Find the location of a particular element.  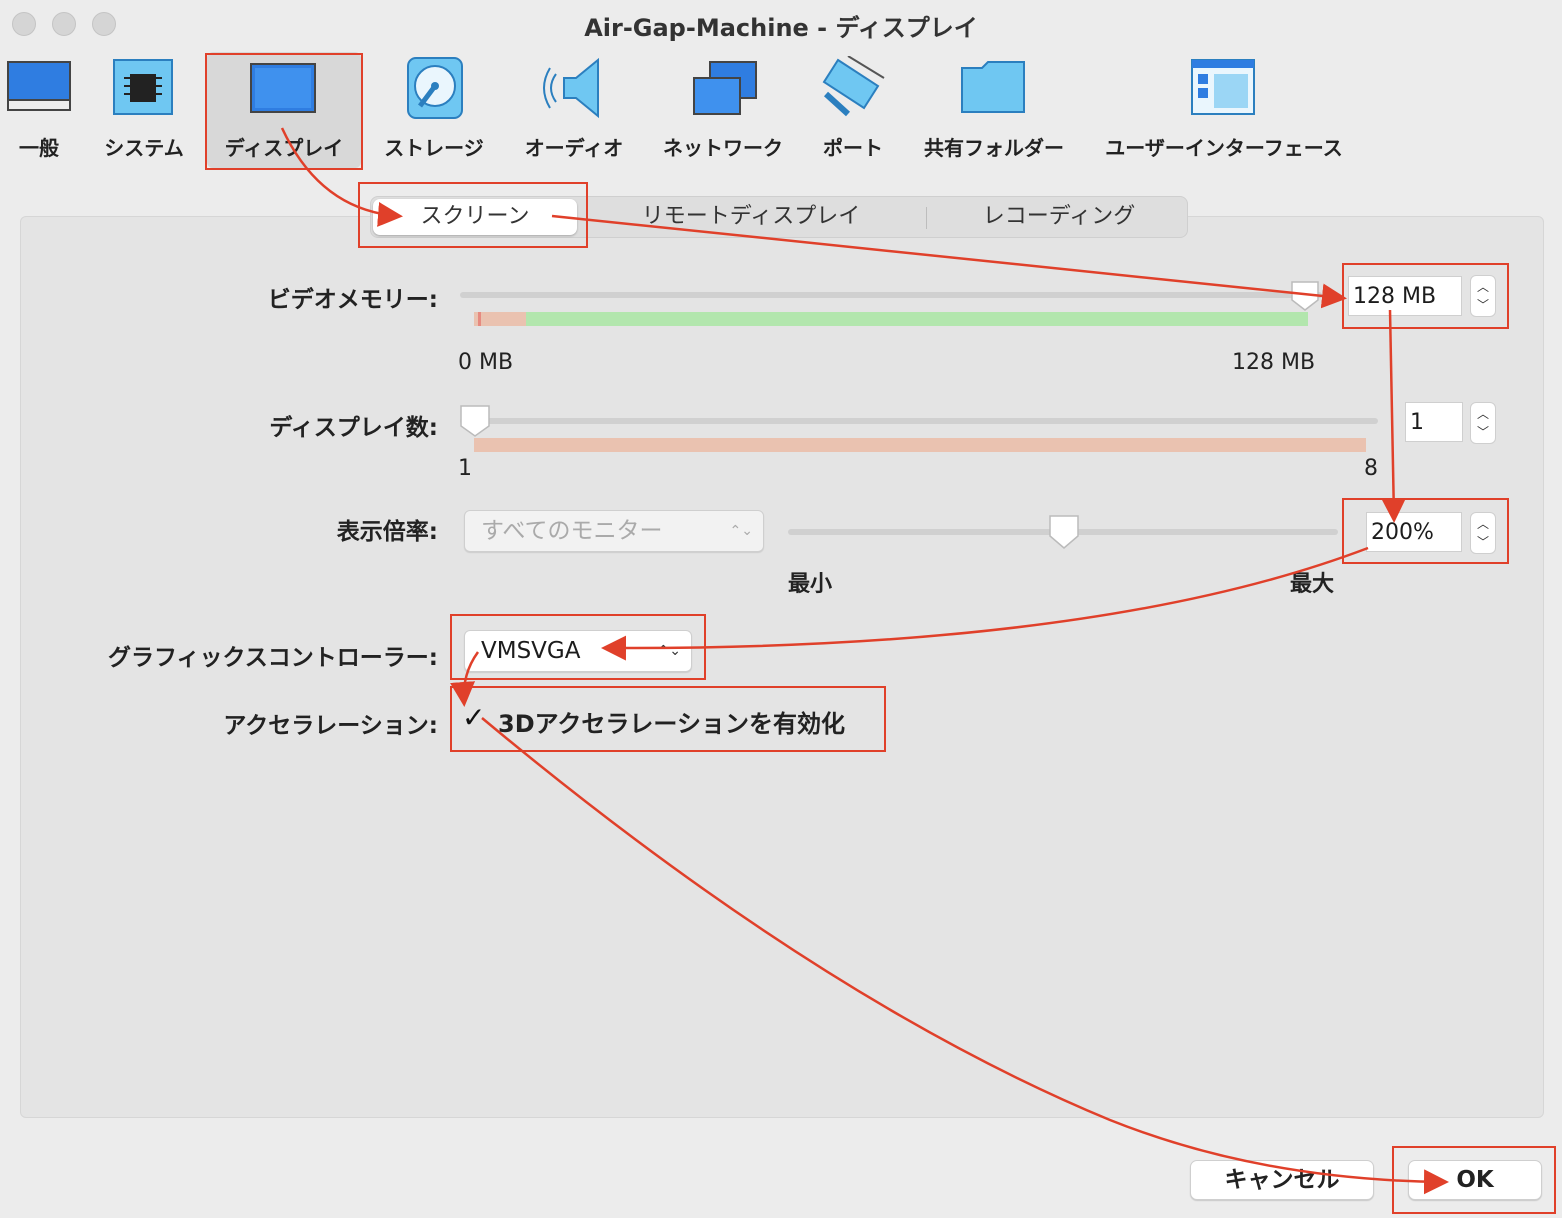

toolbar-item-user-interface: ユーザーインターフェース is located at coordinates (1224, 110).